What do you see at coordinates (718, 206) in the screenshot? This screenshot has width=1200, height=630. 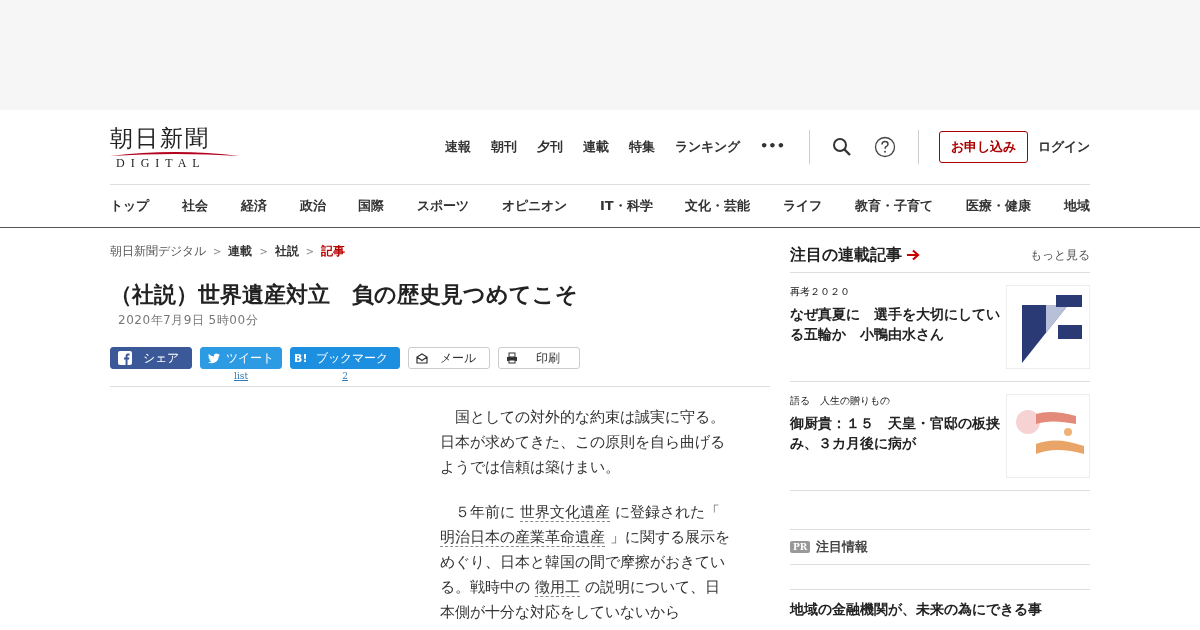 I see `category-link: 文化・芸能` at bounding box center [718, 206].